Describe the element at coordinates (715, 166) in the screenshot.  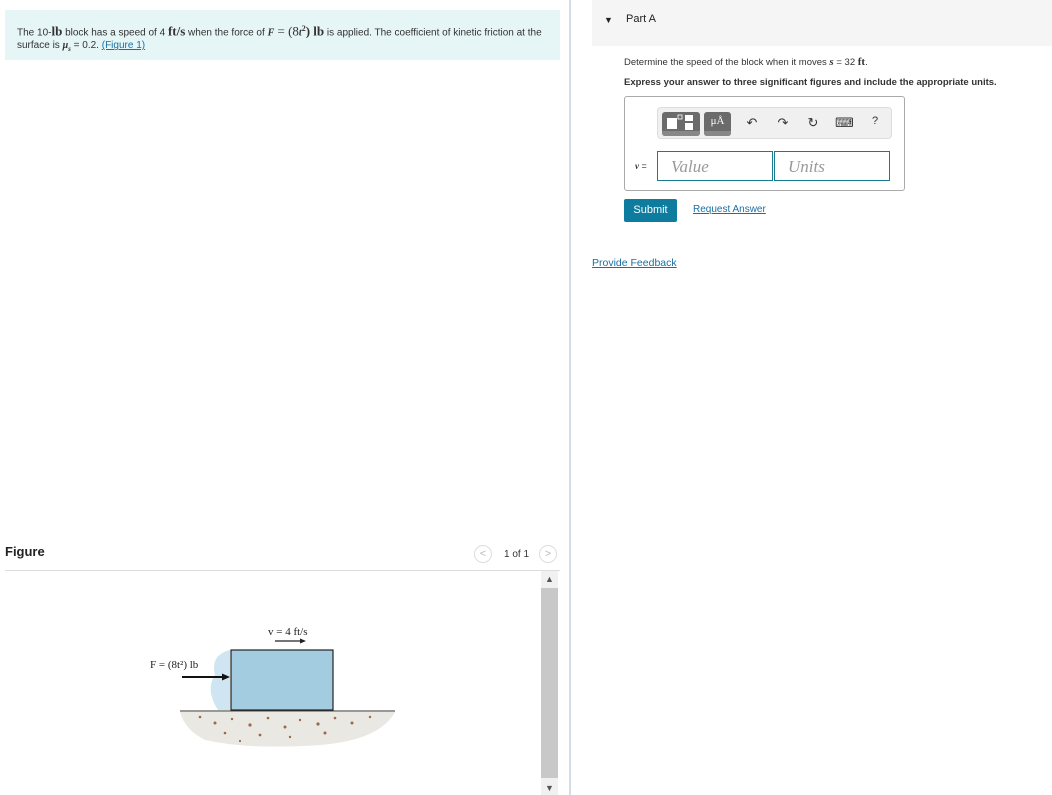
I see `value-input: Value` at that location.